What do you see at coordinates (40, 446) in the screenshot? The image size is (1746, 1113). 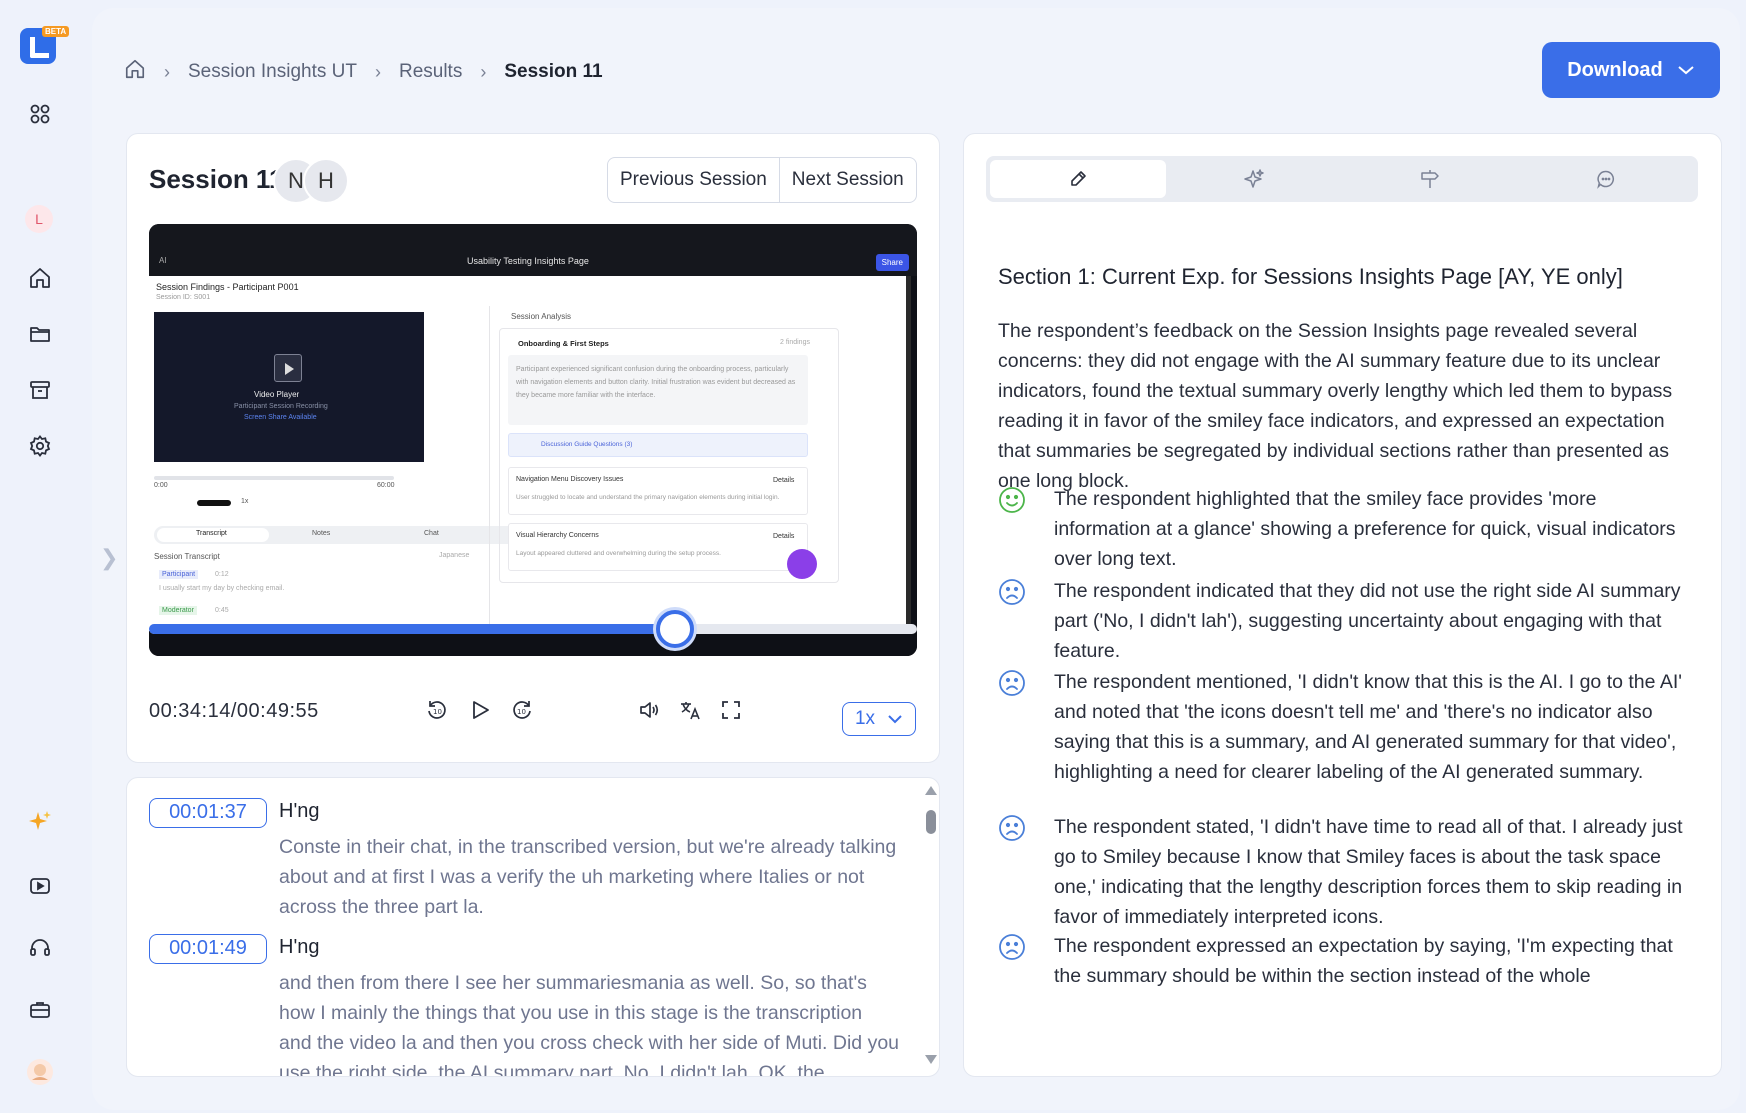 I see `settings-gear-icon` at bounding box center [40, 446].